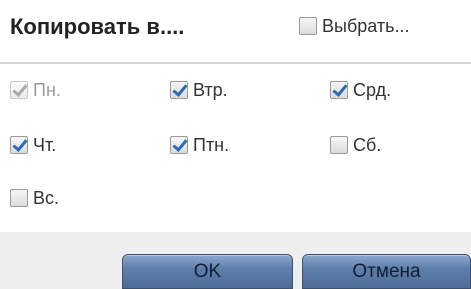  Describe the element at coordinates (372, 89) in the screenshot. I see `day-label-wed: Срд.` at that location.